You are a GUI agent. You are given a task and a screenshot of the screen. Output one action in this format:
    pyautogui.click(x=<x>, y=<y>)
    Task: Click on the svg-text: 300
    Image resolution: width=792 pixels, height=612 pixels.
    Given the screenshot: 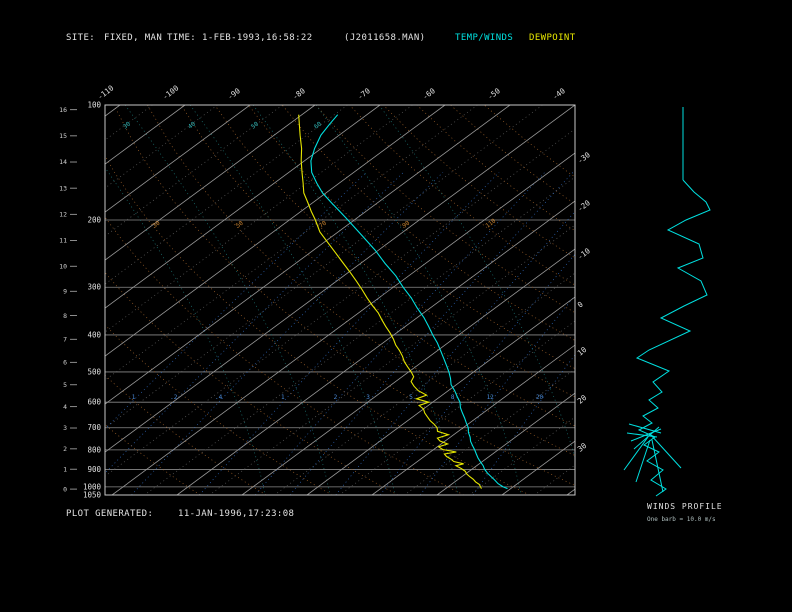 What is the action you would take?
    pyautogui.click(x=94, y=287)
    